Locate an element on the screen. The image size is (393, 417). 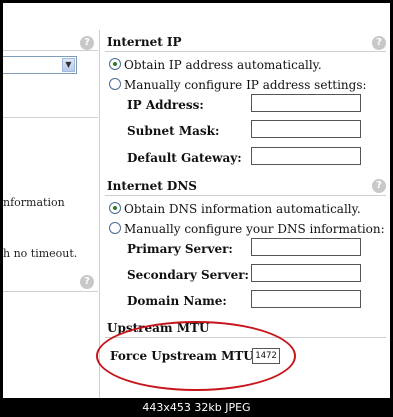
ip-auto-radio is located at coordinates (115, 64).